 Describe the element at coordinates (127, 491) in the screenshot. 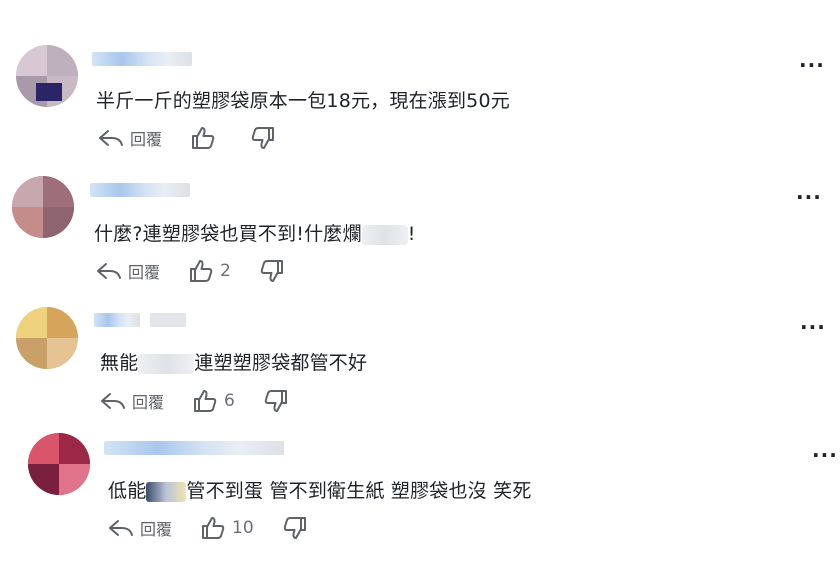

I see `comment-text-part: 低能` at that location.